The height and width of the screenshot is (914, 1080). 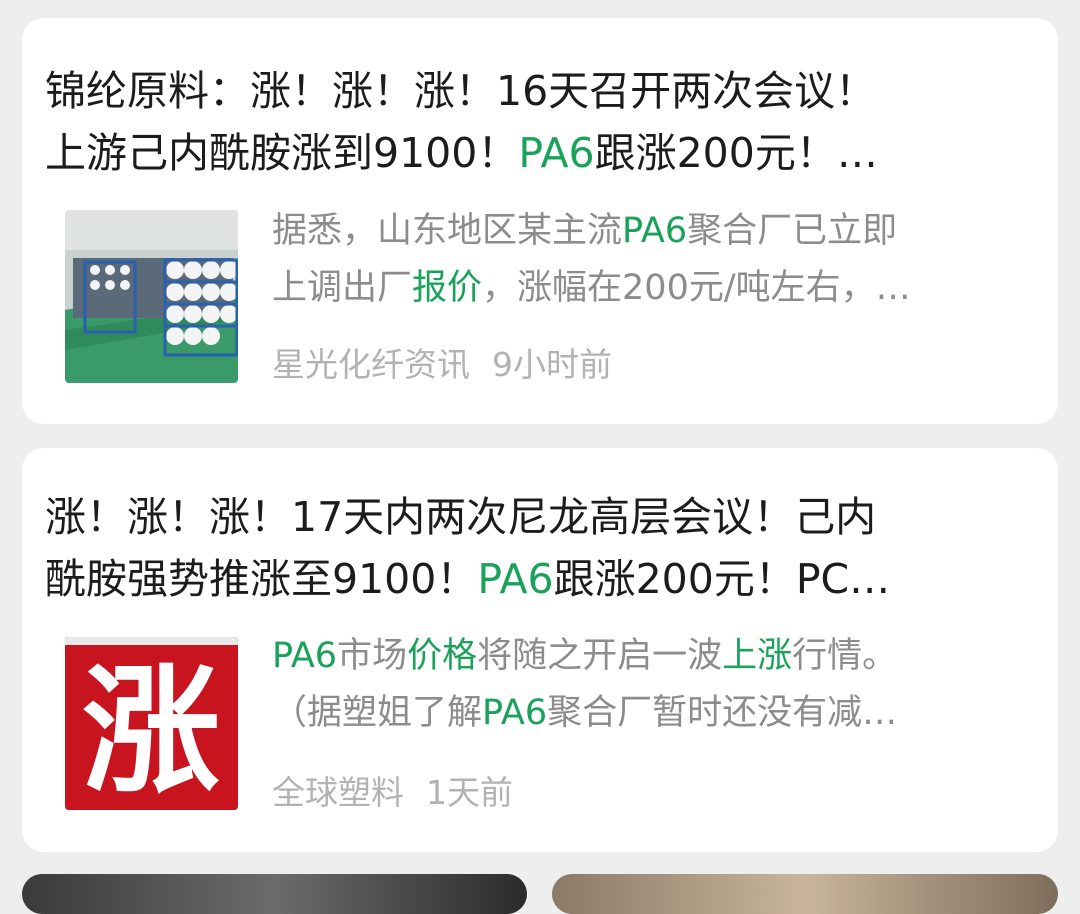 I want to click on snippet-text: 行情。, so click(x=845, y=656).